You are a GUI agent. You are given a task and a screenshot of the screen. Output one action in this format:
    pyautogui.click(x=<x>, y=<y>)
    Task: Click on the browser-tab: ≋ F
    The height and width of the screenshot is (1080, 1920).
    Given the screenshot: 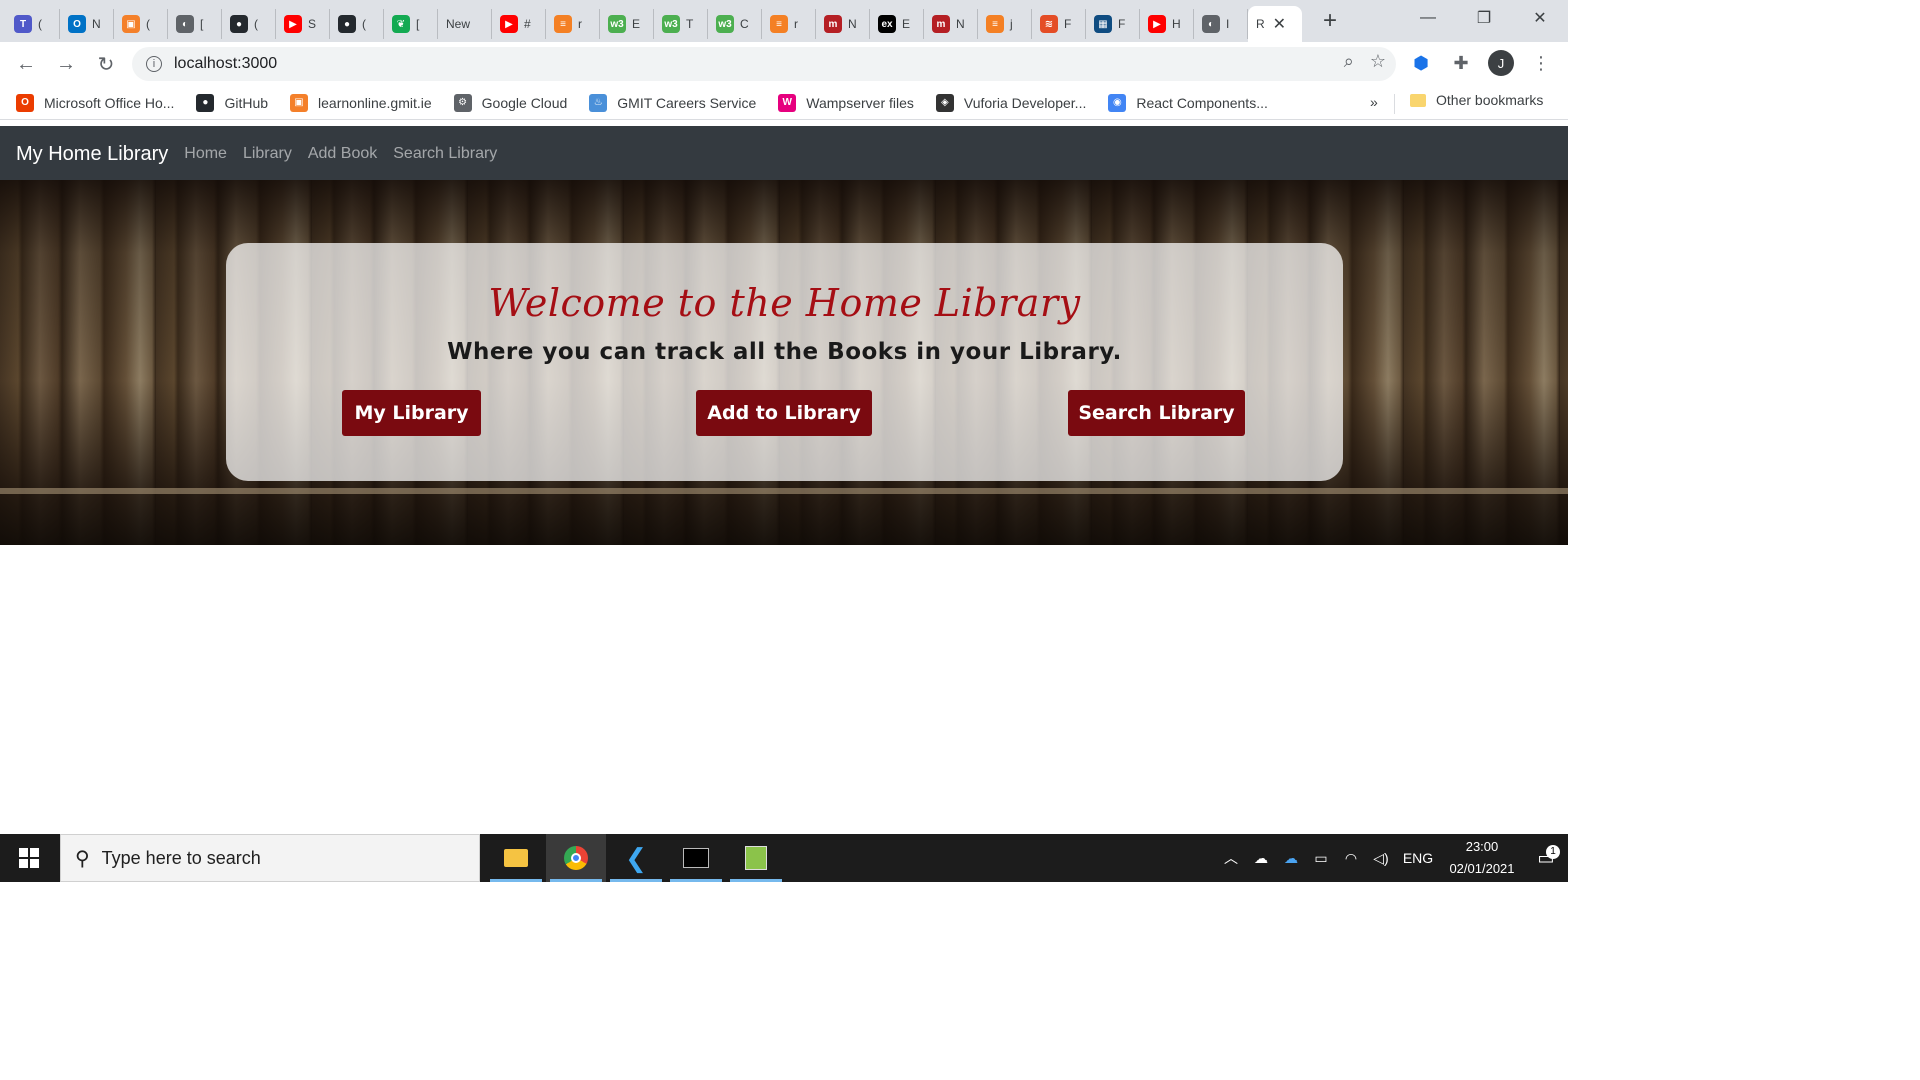 What is the action you would take?
    pyautogui.click(x=1059, y=24)
    